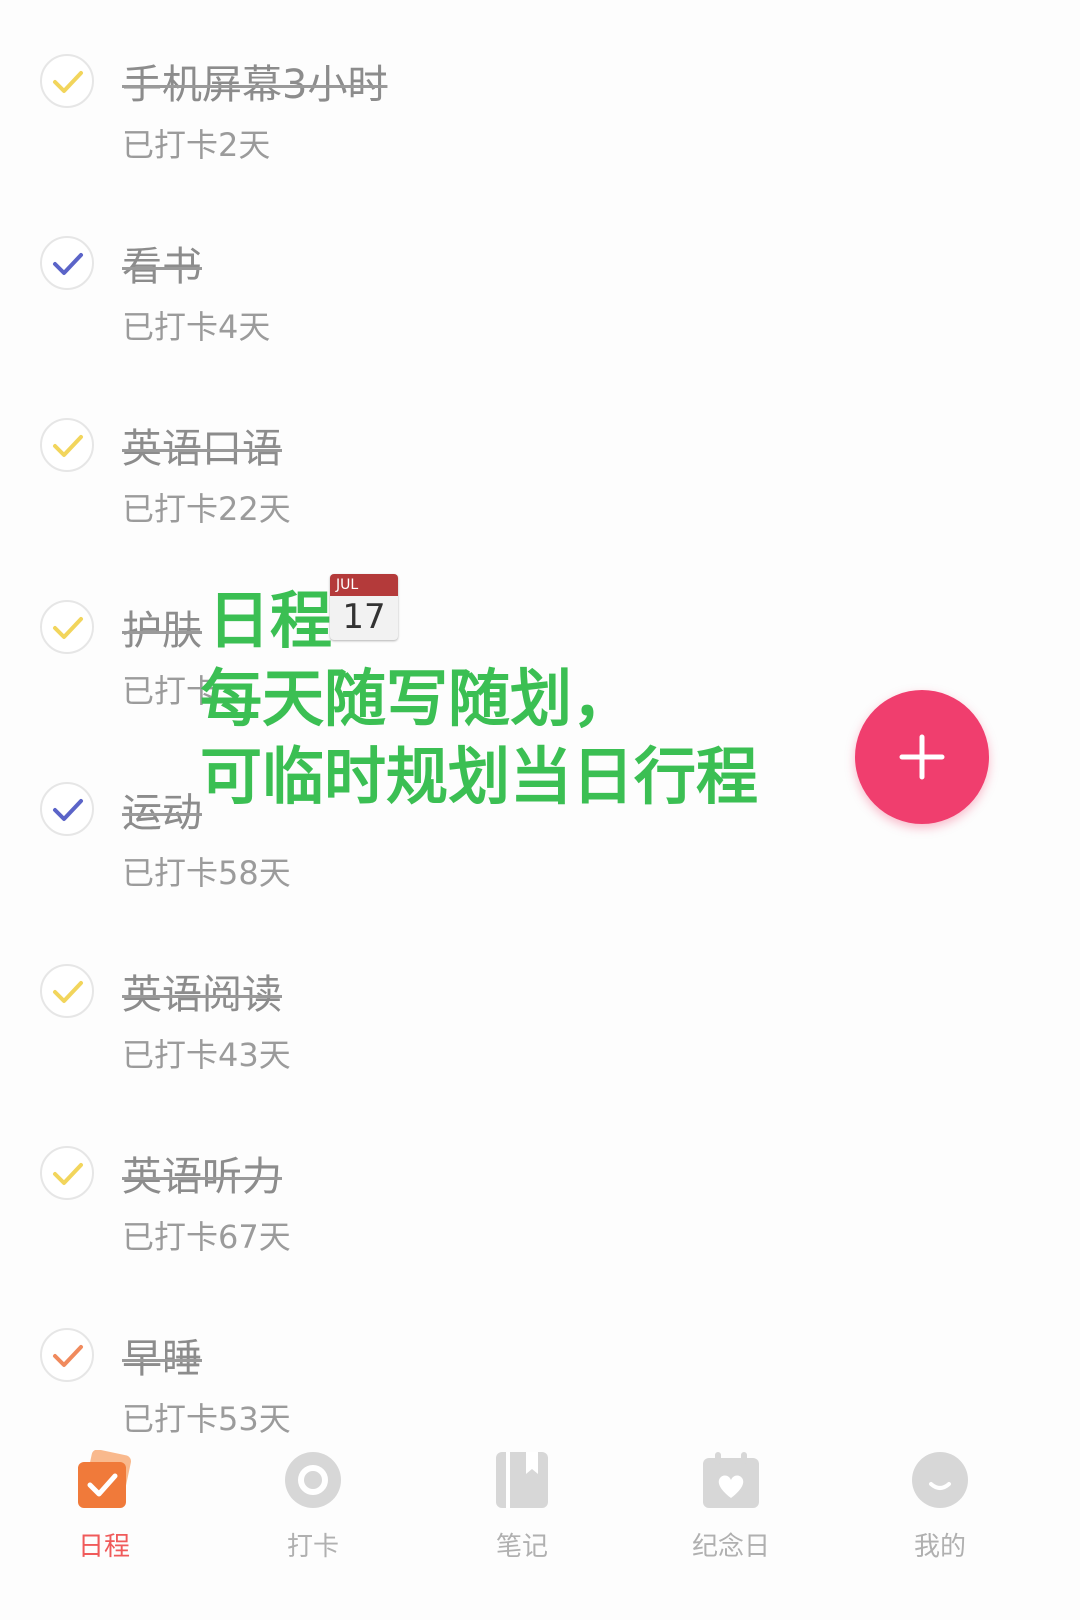 The image size is (1080, 1620). Describe the element at coordinates (105, 1479) in the screenshot. I see `schedule-check-icon` at that location.